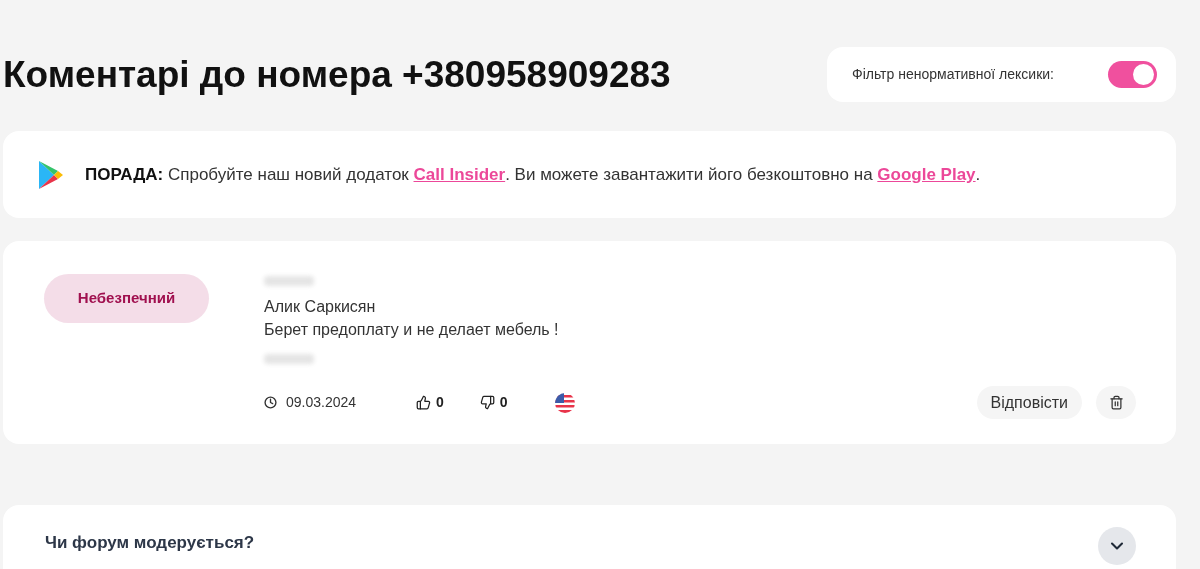 Image resolution: width=1200 pixels, height=569 pixels. What do you see at coordinates (126, 298) in the screenshot?
I see `rating-badge: Небезпечний` at bounding box center [126, 298].